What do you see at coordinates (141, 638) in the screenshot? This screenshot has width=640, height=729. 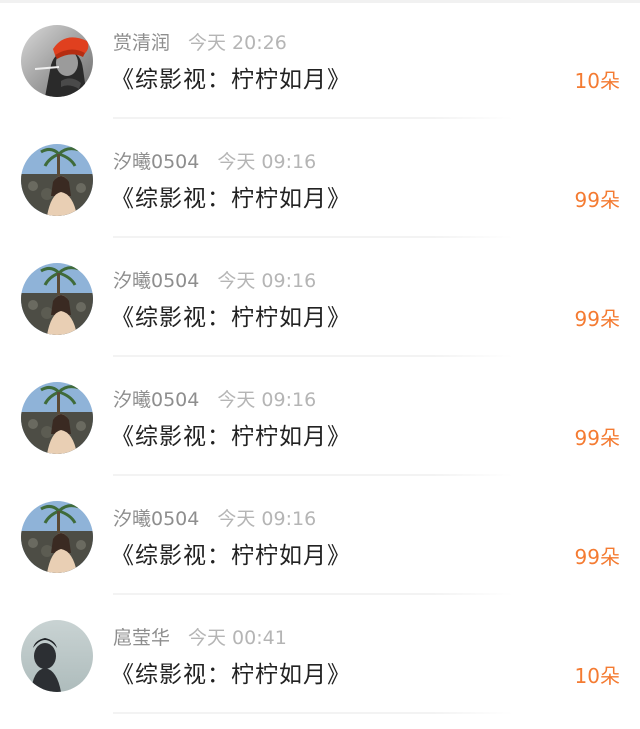 I see `sender-name: 扈莹华` at bounding box center [141, 638].